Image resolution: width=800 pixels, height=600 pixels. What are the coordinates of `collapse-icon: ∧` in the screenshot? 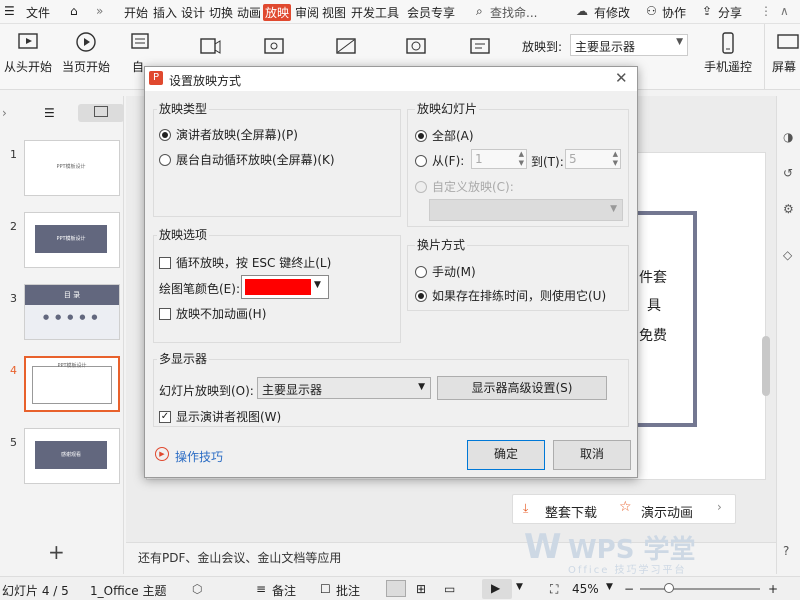 It's located at (784, 11).